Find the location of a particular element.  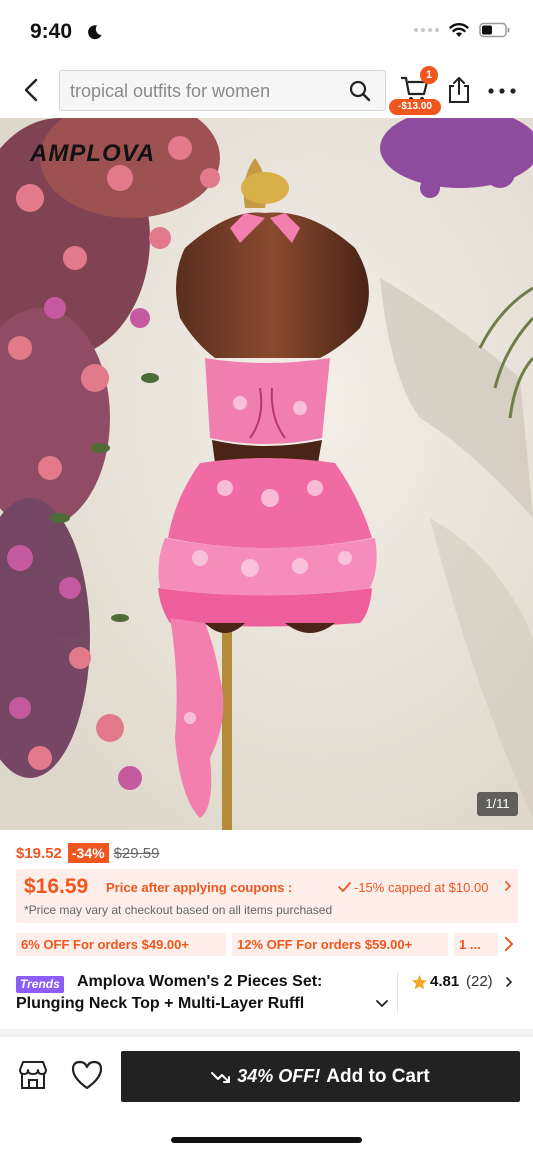

trends-badge: Trends is located at coordinates (40, 984).